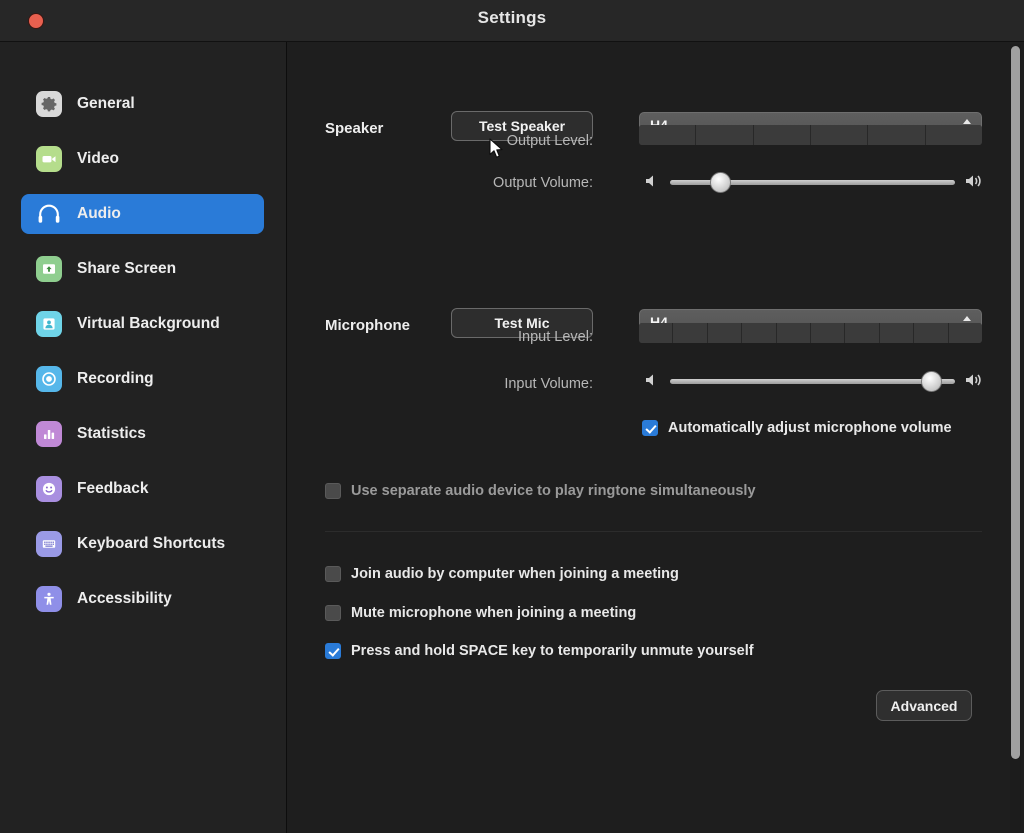  I want to click on sidebar-item-virtual-background: Virtual Background, so click(142, 324).